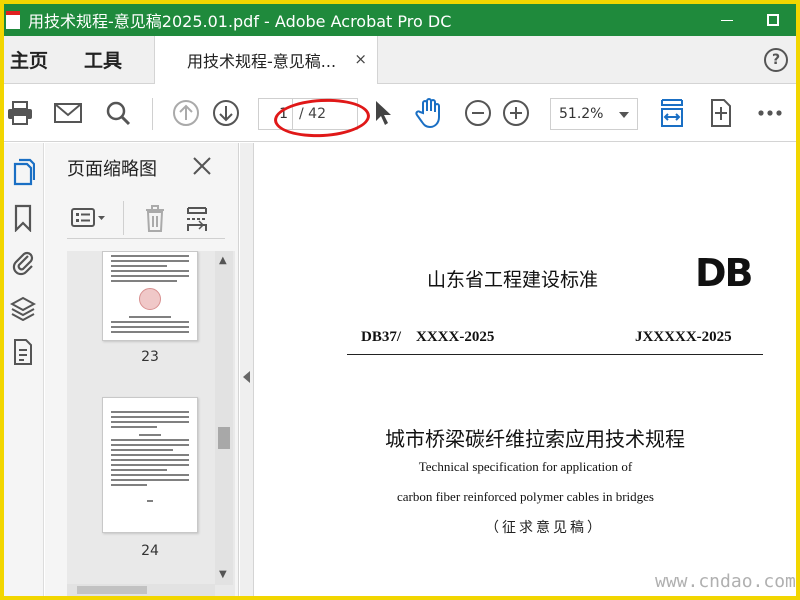 This screenshot has height=600, width=800. I want to click on paperclip-icon, so click(23, 263).